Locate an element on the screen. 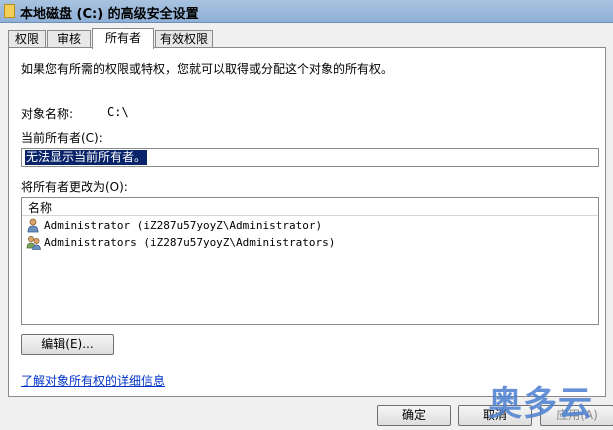 The height and width of the screenshot is (430, 613). user-icon is located at coordinates (33, 225).